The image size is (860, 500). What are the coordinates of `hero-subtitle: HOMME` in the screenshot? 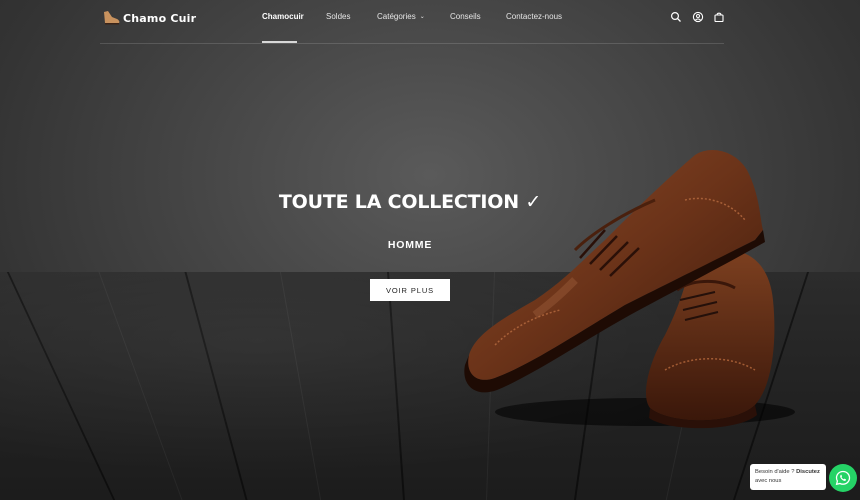 It's located at (410, 245).